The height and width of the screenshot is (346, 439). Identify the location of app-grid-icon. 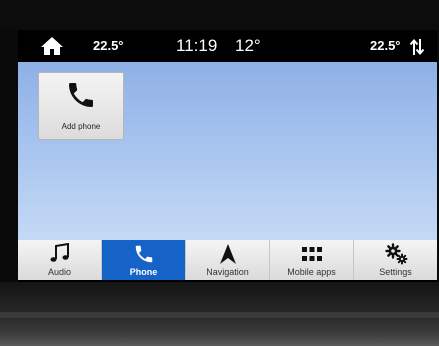
(312, 254).